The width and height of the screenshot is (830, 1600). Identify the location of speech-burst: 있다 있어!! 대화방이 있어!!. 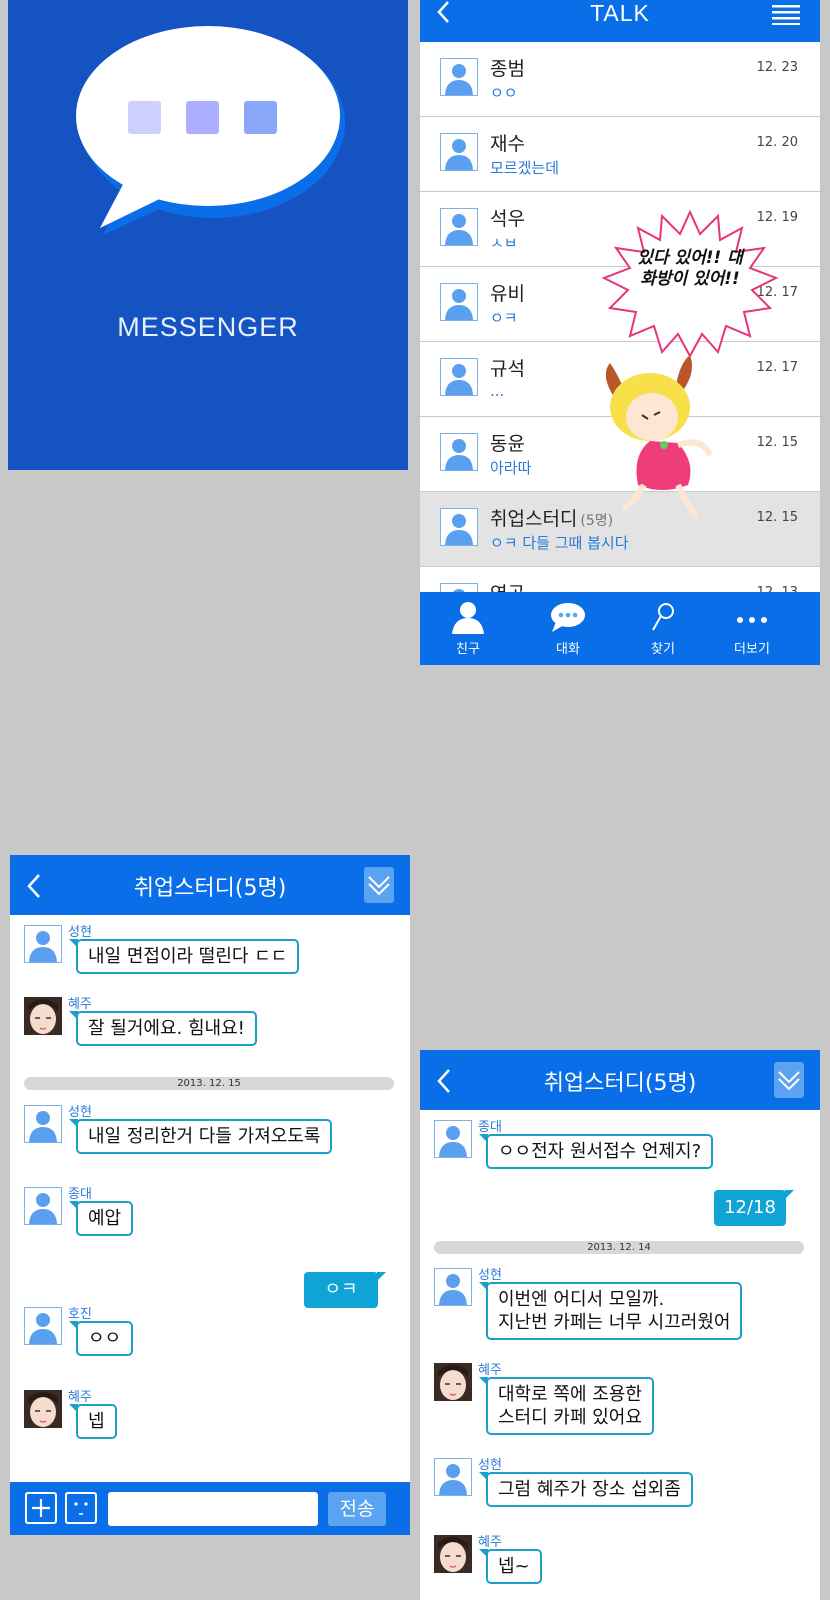
(690, 283).